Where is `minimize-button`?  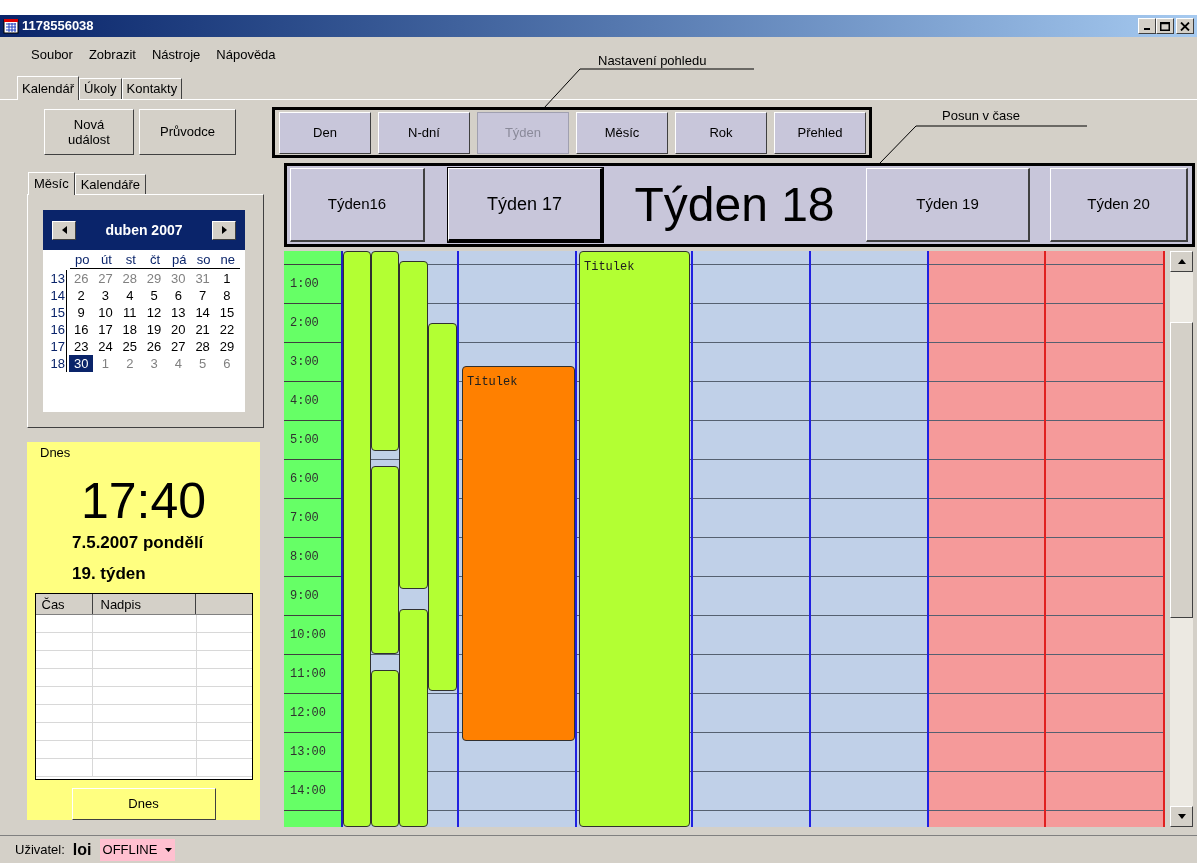 minimize-button is located at coordinates (1147, 26).